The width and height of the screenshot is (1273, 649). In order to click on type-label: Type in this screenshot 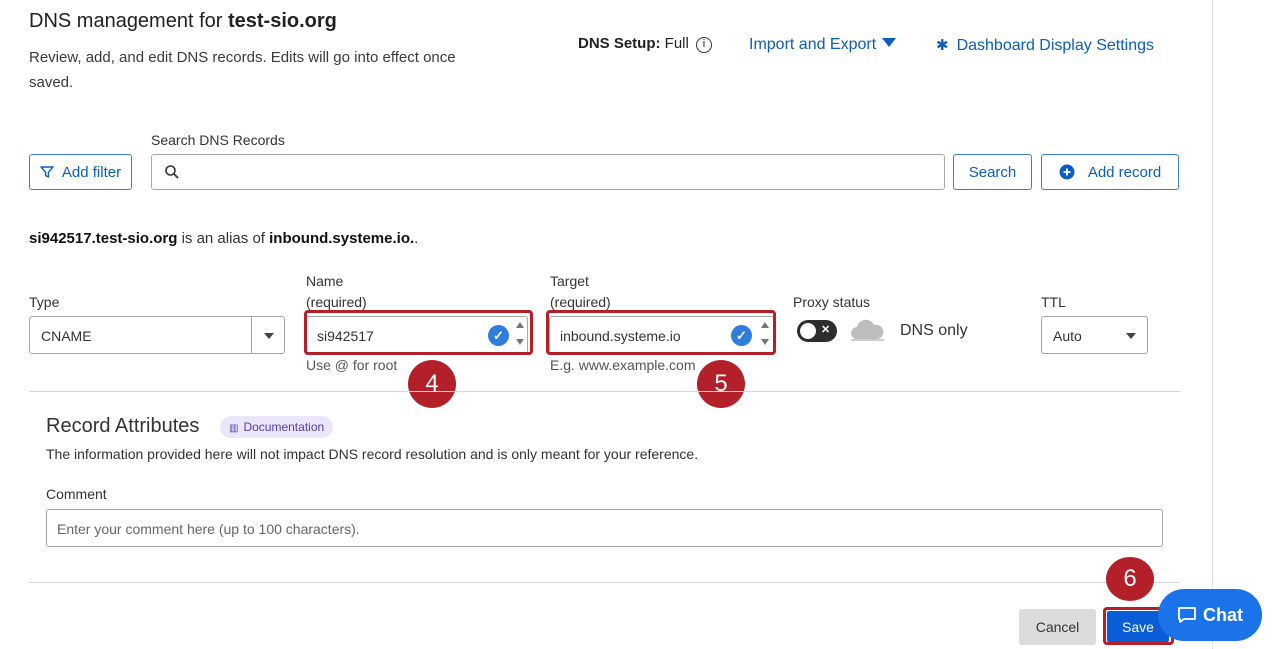, I will do `click(44, 302)`.